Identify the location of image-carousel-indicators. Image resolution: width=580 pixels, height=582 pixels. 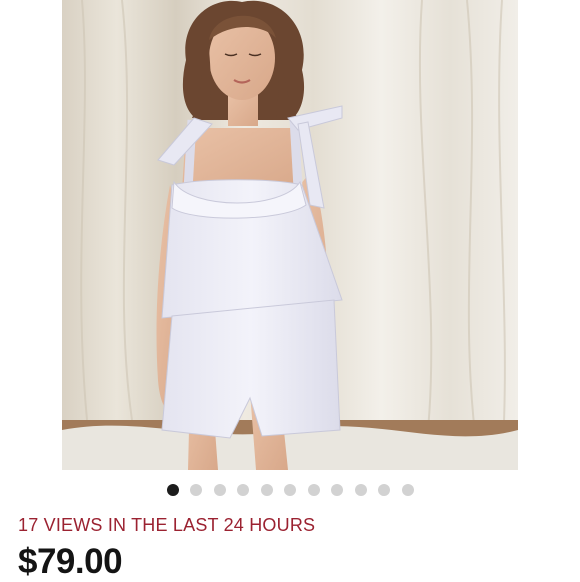
(290, 490).